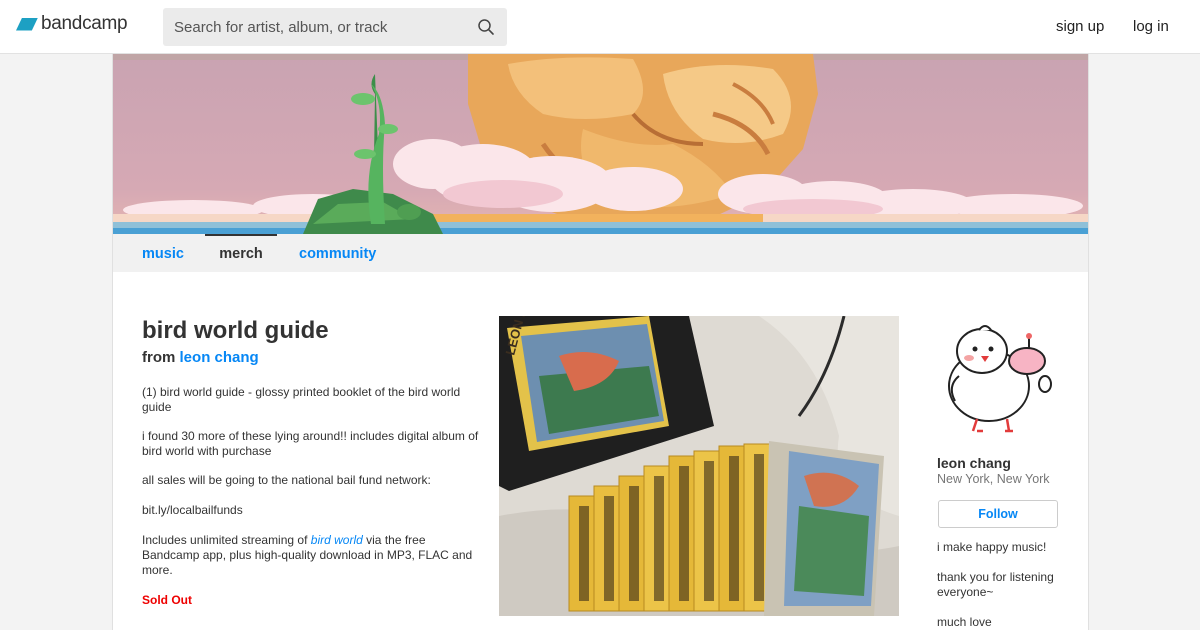 The height and width of the screenshot is (630, 1200). I want to click on sign-up-link: sign up, so click(1080, 26).